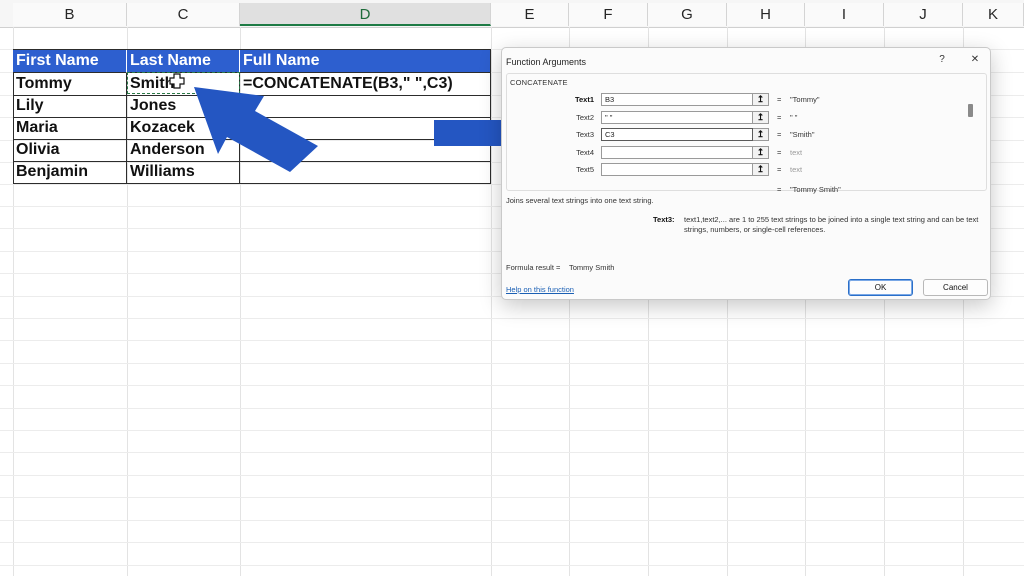 The image size is (1024, 576). I want to click on arg-help-name: Text3:, so click(664, 219).